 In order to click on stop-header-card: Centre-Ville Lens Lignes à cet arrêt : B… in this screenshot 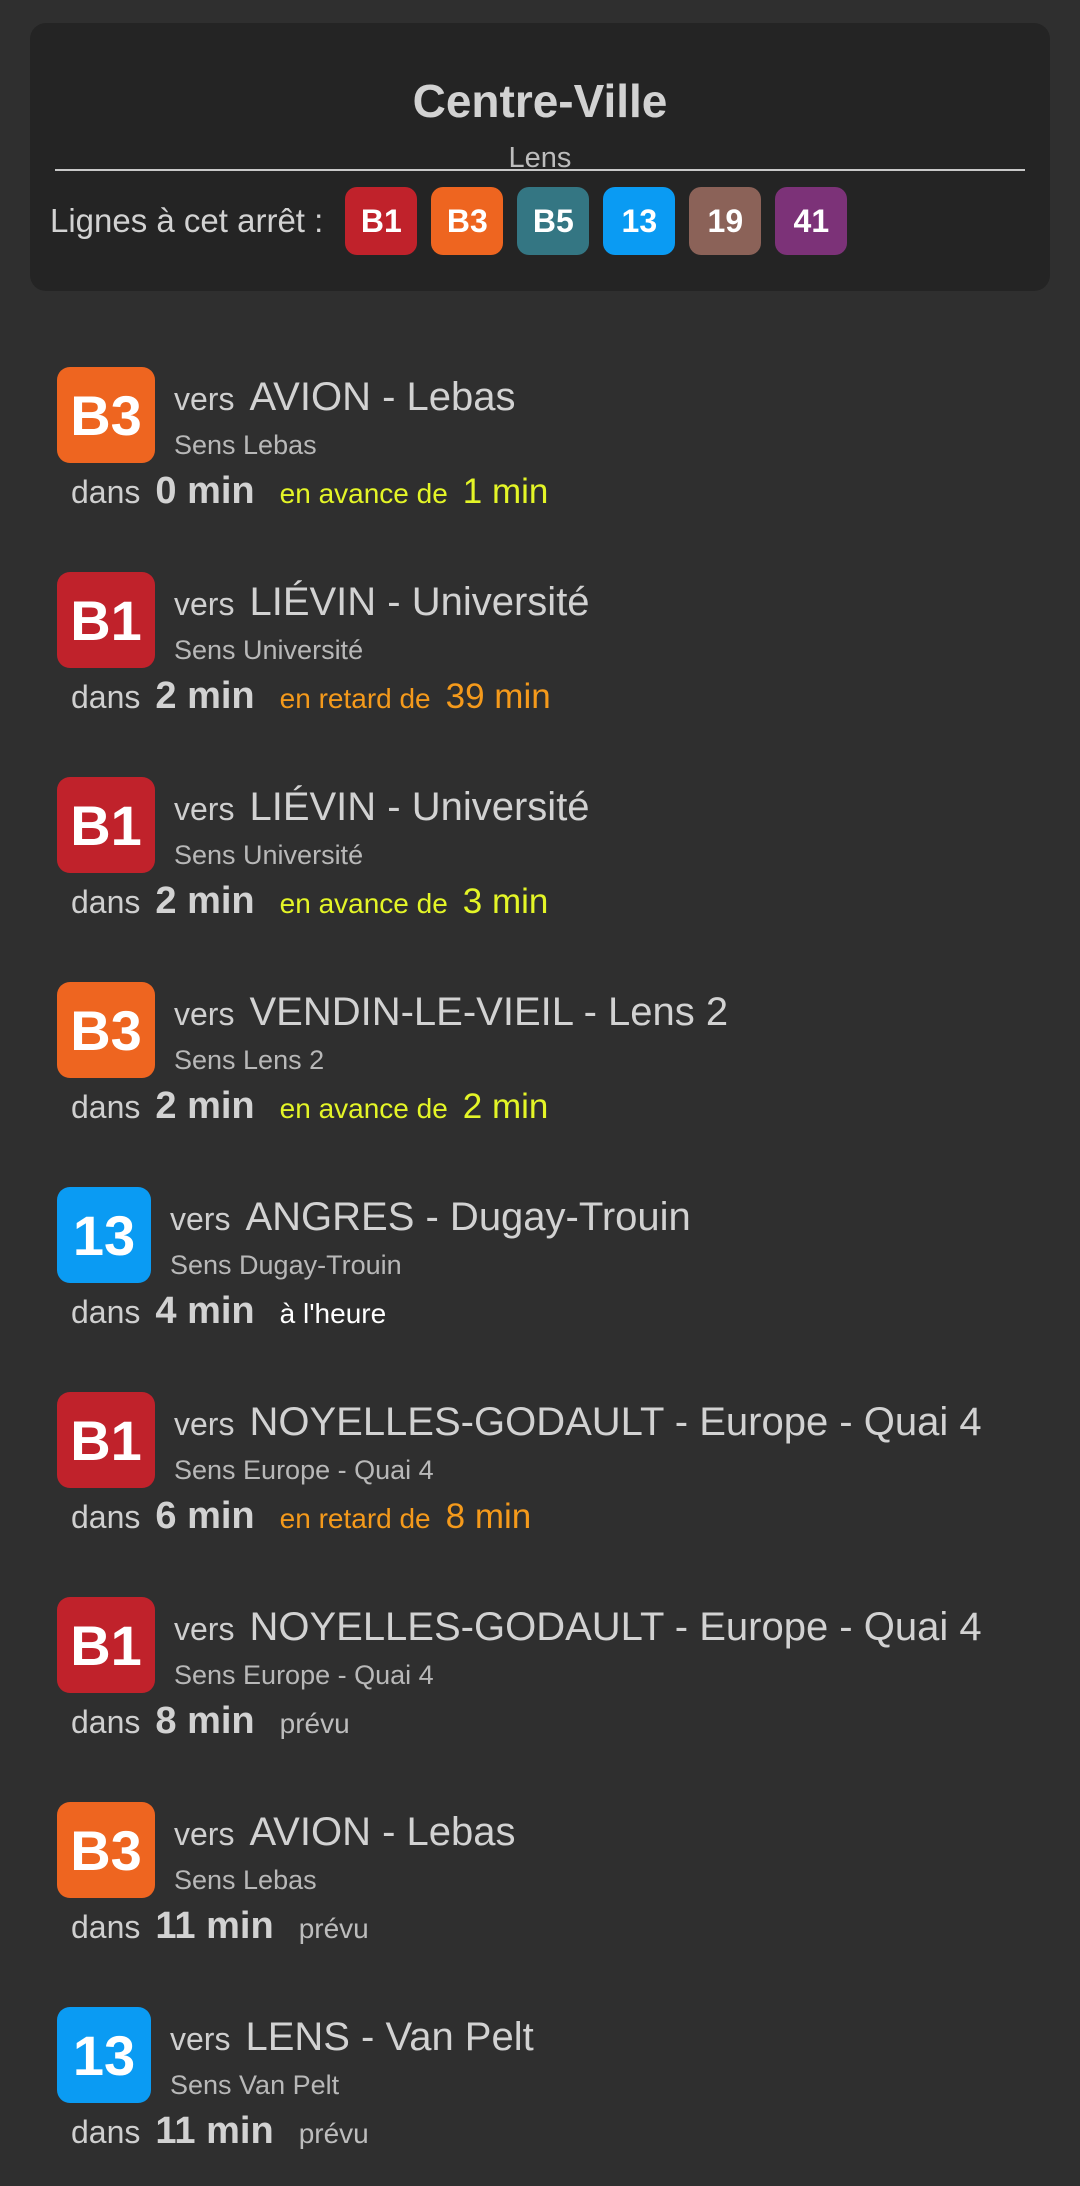, I will do `click(540, 157)`.